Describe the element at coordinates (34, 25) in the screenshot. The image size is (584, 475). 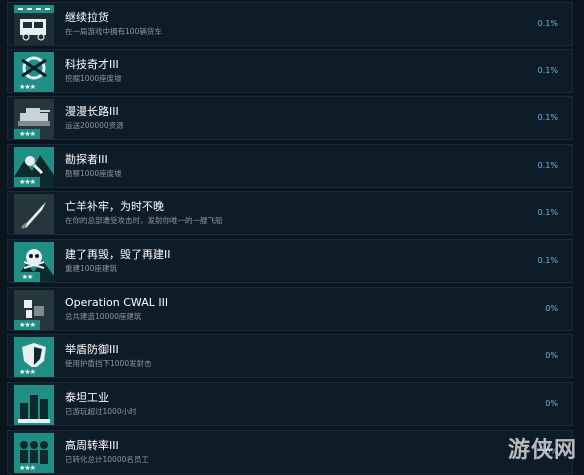
I see `truck-icon` at that location.